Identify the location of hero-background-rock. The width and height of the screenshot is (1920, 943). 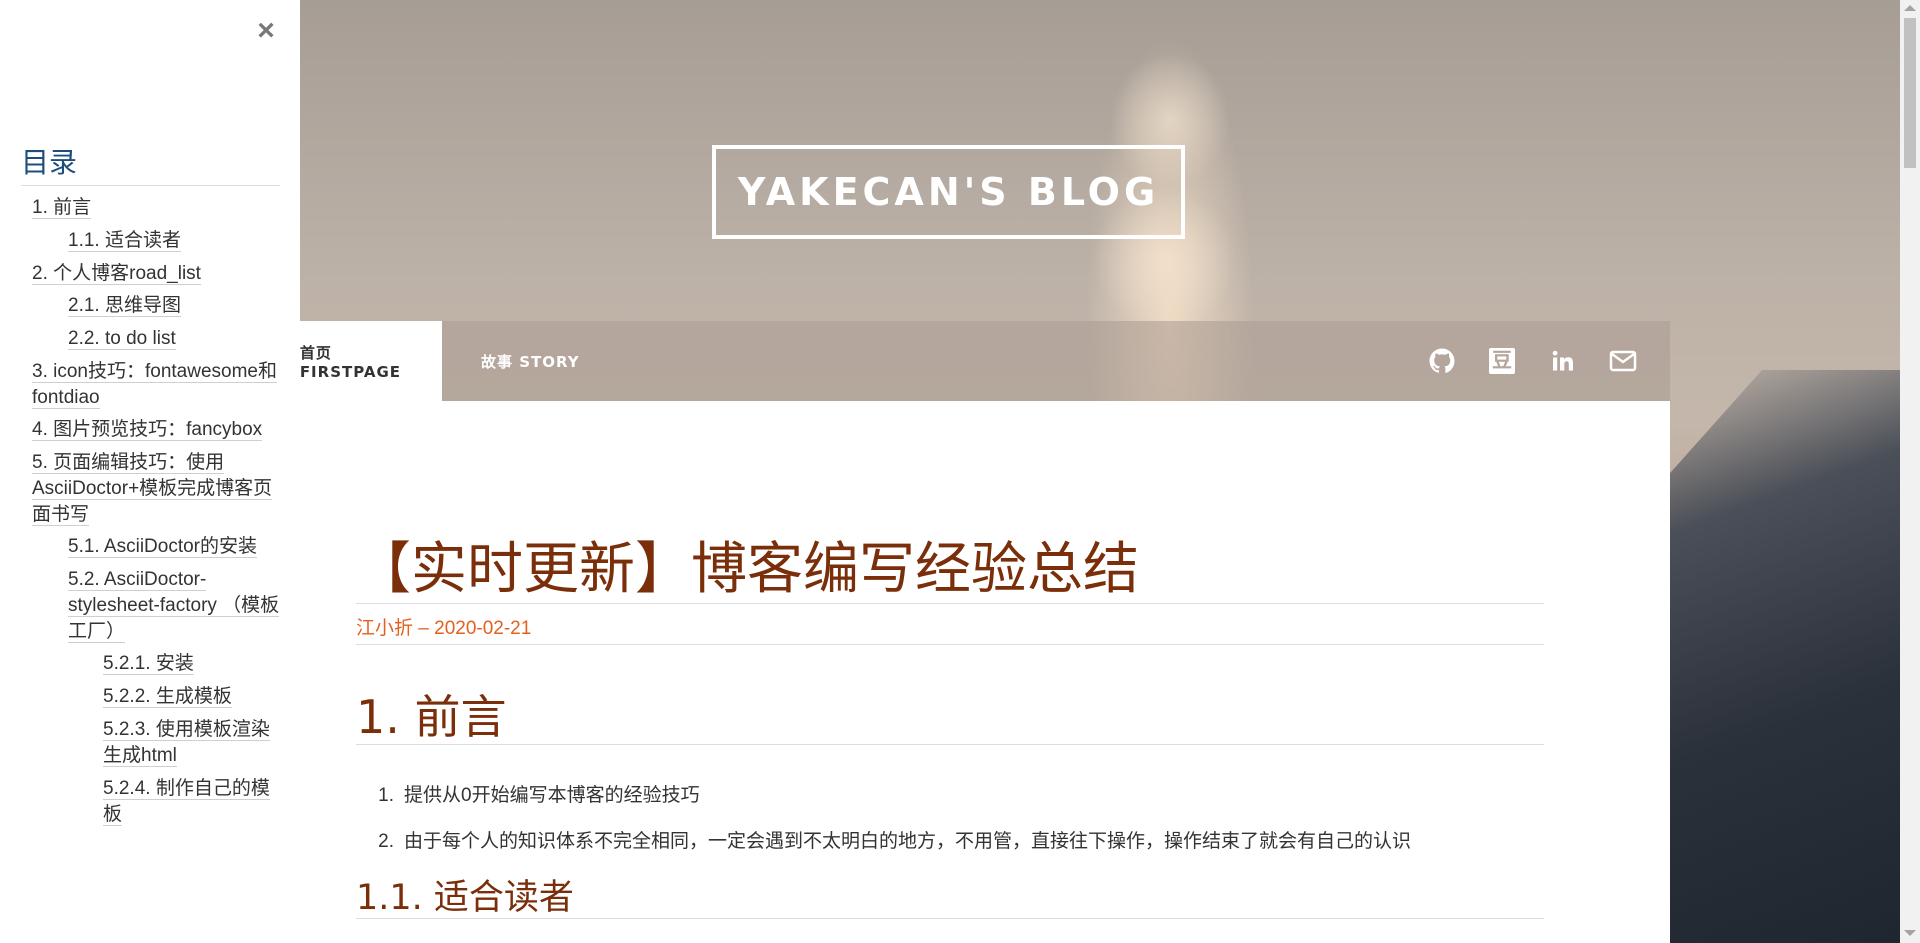
(1785, 656).